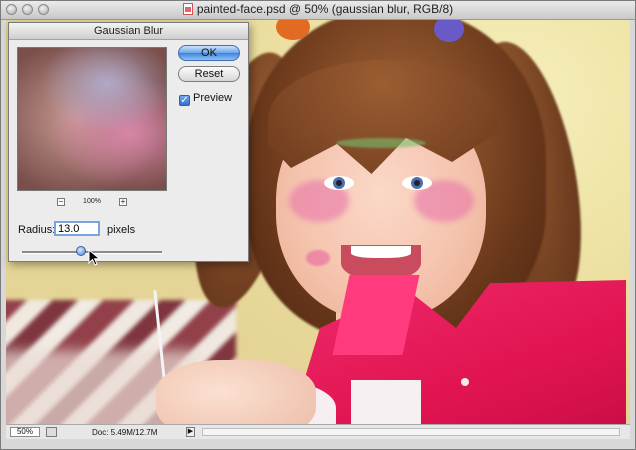  I want to click on shirt-button, so click(465, 382).